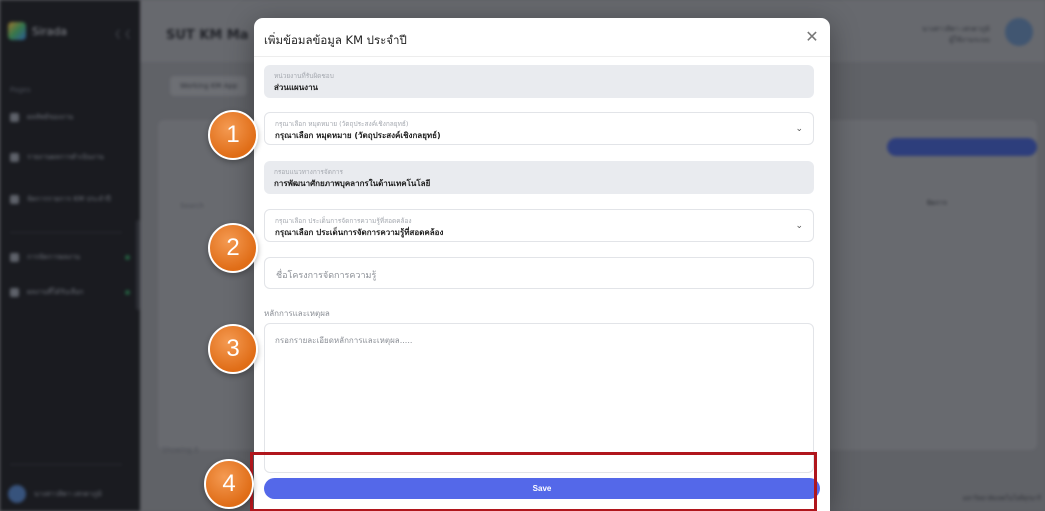 The width and height of the screenshot is (1045, 511). What do you see at coordinates (233, 349) in the screenshot?
I see `step-marker-3: 3` at bounding box center [233, 349].